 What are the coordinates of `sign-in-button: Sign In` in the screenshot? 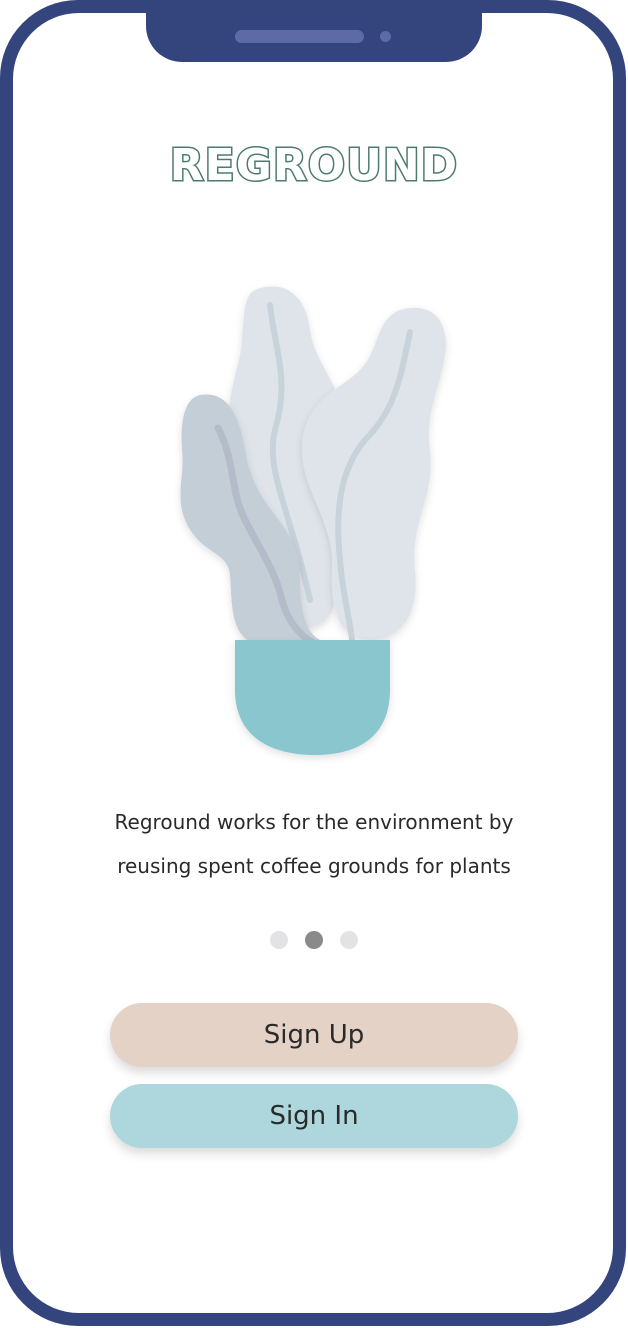 It's located at (314, 1116).